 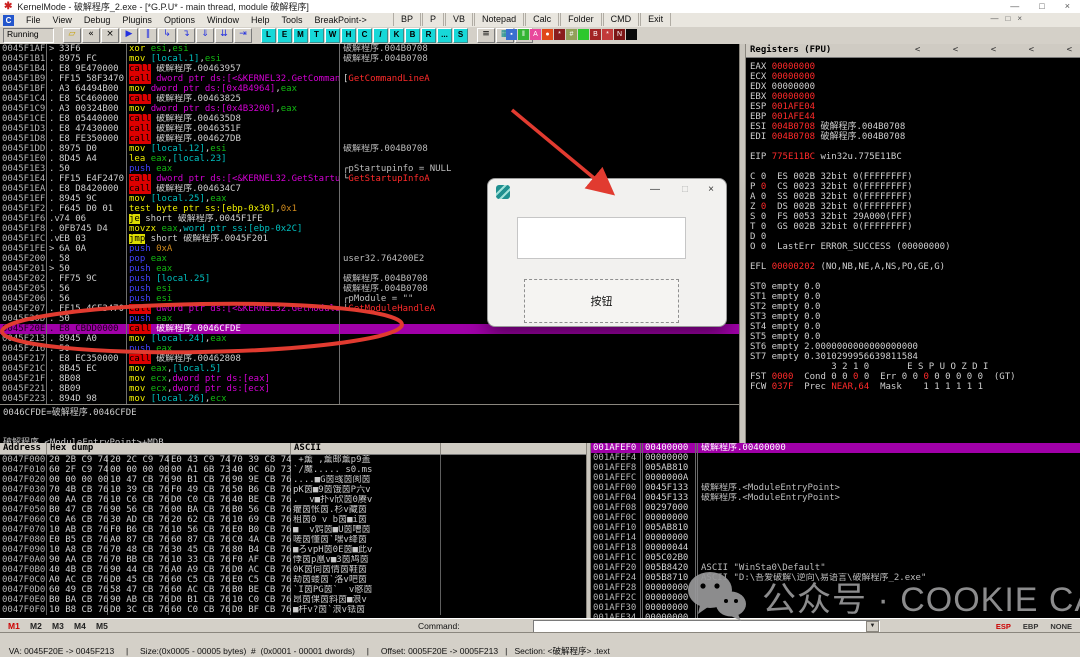 I want to click on register-line: EDX 00000000, so click(x=915, y=87).